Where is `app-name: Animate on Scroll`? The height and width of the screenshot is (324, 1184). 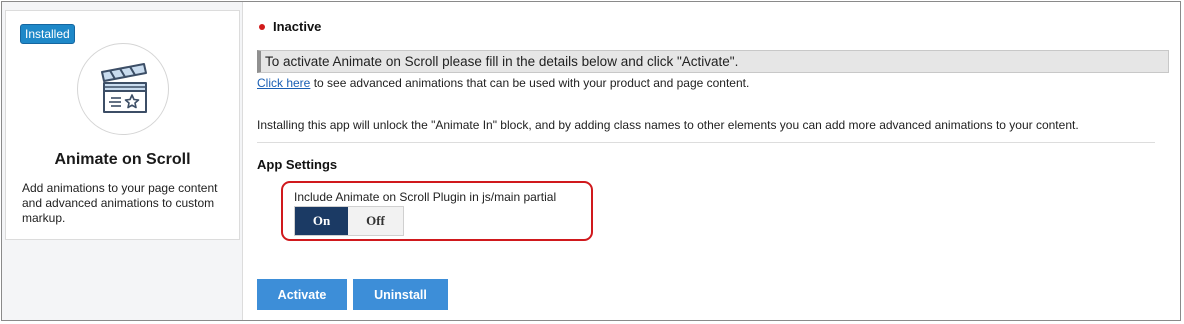
app-name: Animate on Scroll is located at coordinates (122, 159).